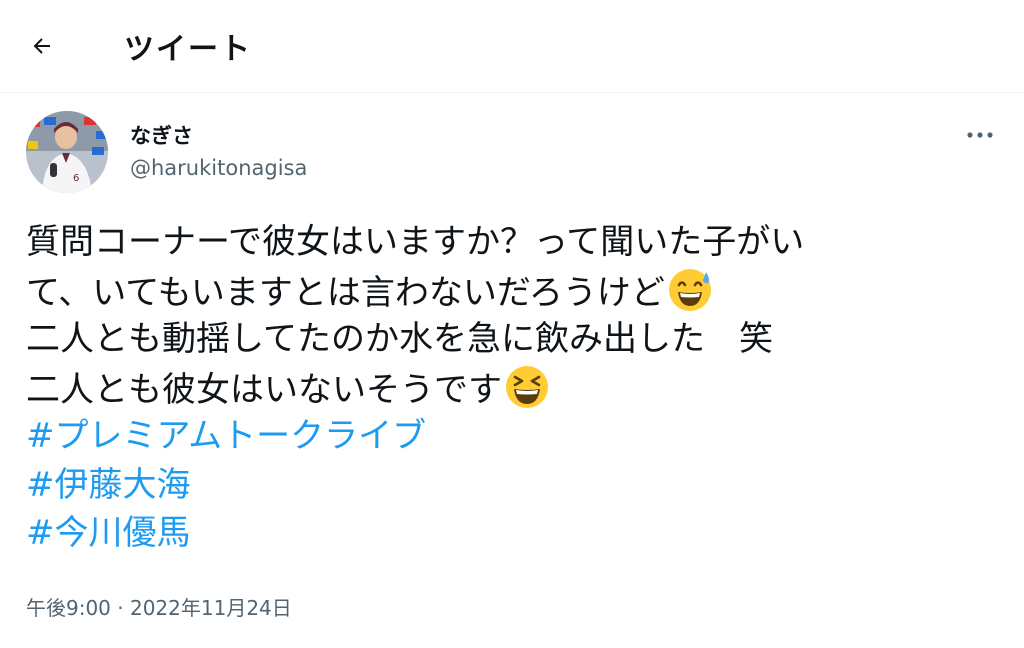  I want to click on page-title: ツイート, so click(188, 49).